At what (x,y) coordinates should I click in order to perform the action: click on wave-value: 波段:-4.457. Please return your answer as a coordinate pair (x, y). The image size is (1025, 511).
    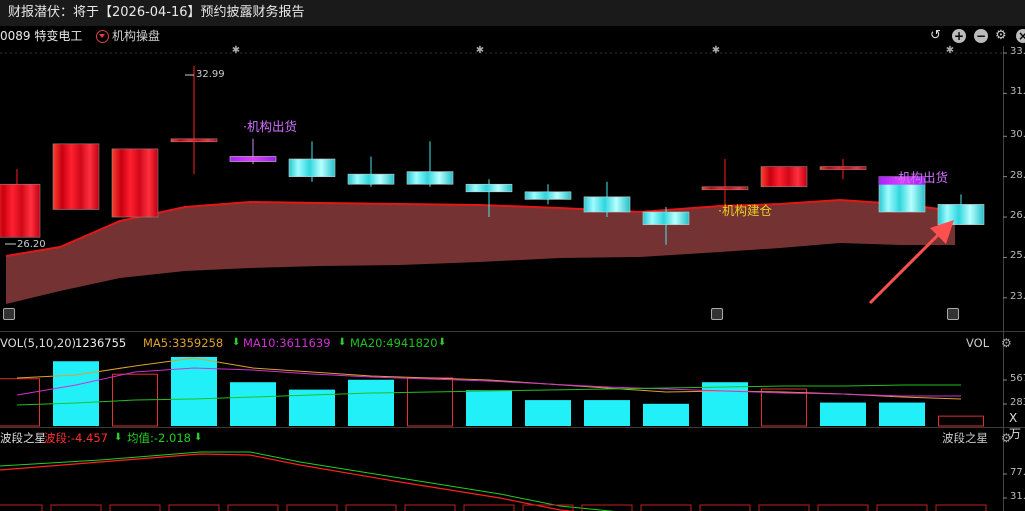
    Looking at the image, I should click on (76, 438).